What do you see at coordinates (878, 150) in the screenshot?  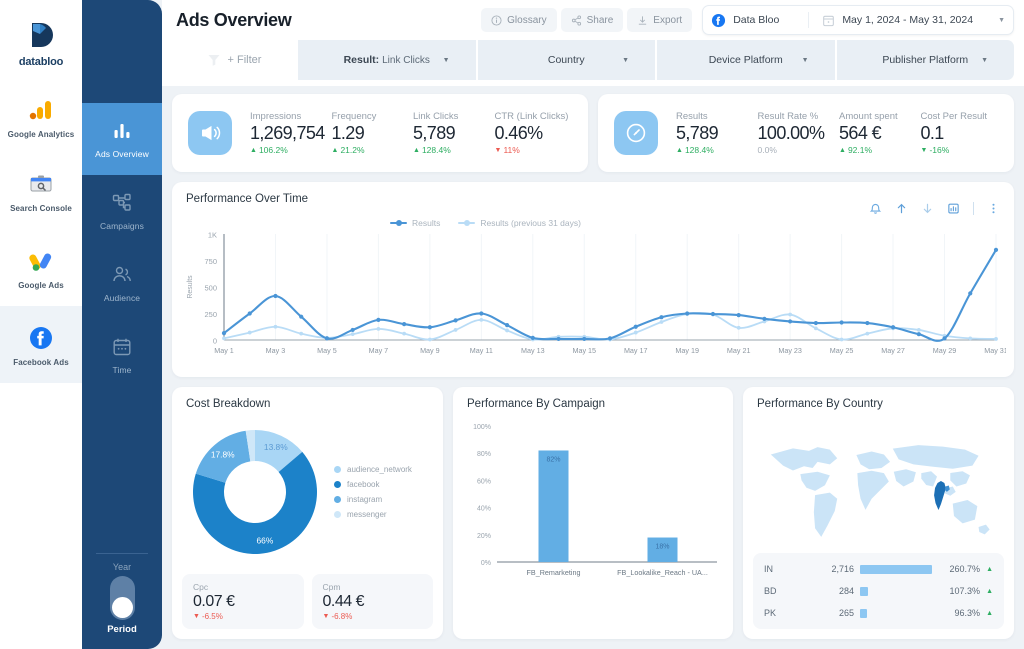 I see `kpi-delta: ▲ 92.1%` at bounding box center [878, 150].